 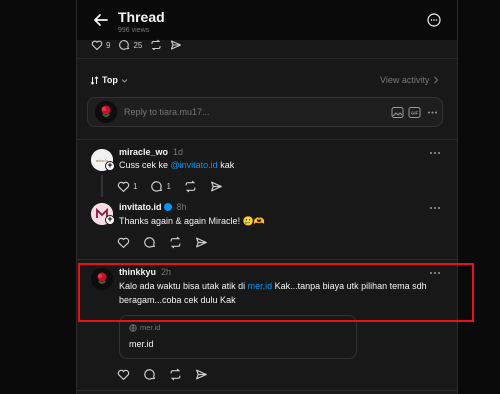 What do you see at coordinates (134, 30) in the screenshot?
I see `view-count: 996 views` at bounding box center [134, 30].